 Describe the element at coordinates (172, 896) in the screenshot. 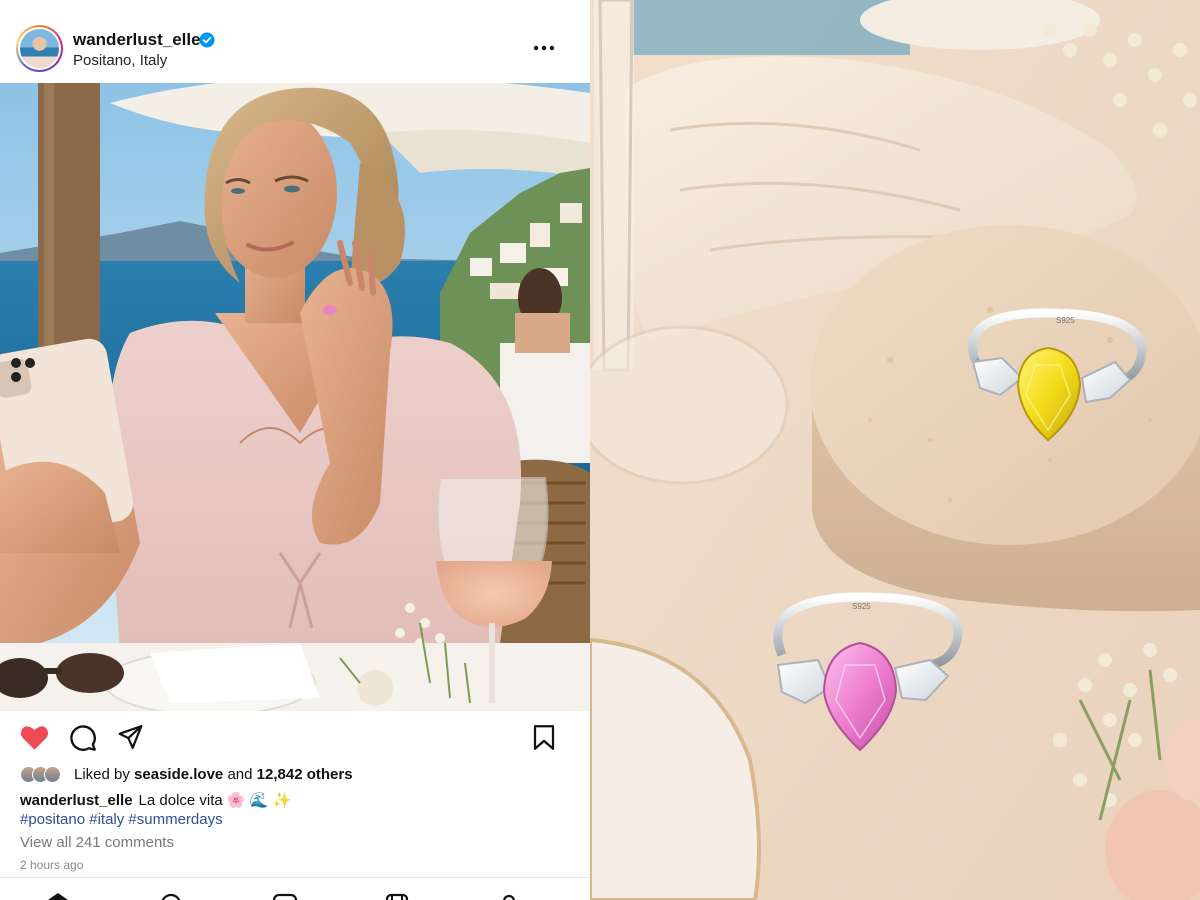

I see `search-icon` at that location.